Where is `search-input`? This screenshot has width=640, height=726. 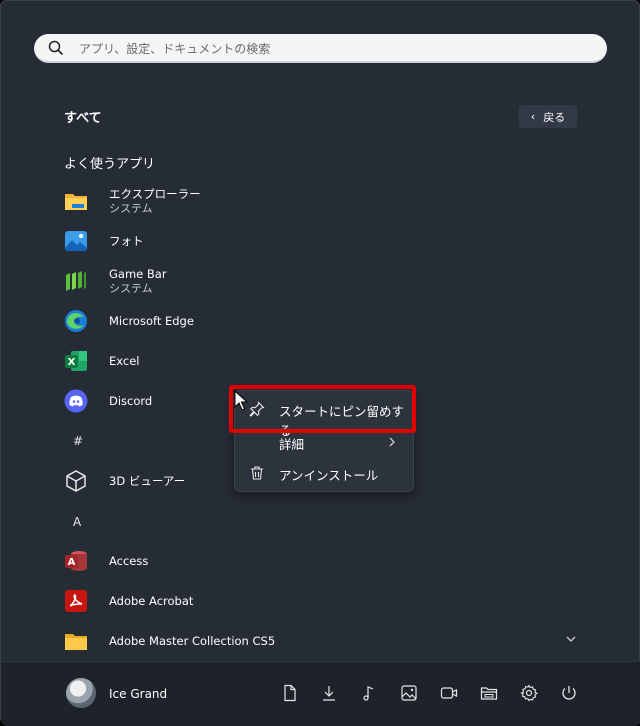 search-input is located at coordinates (329, 49).